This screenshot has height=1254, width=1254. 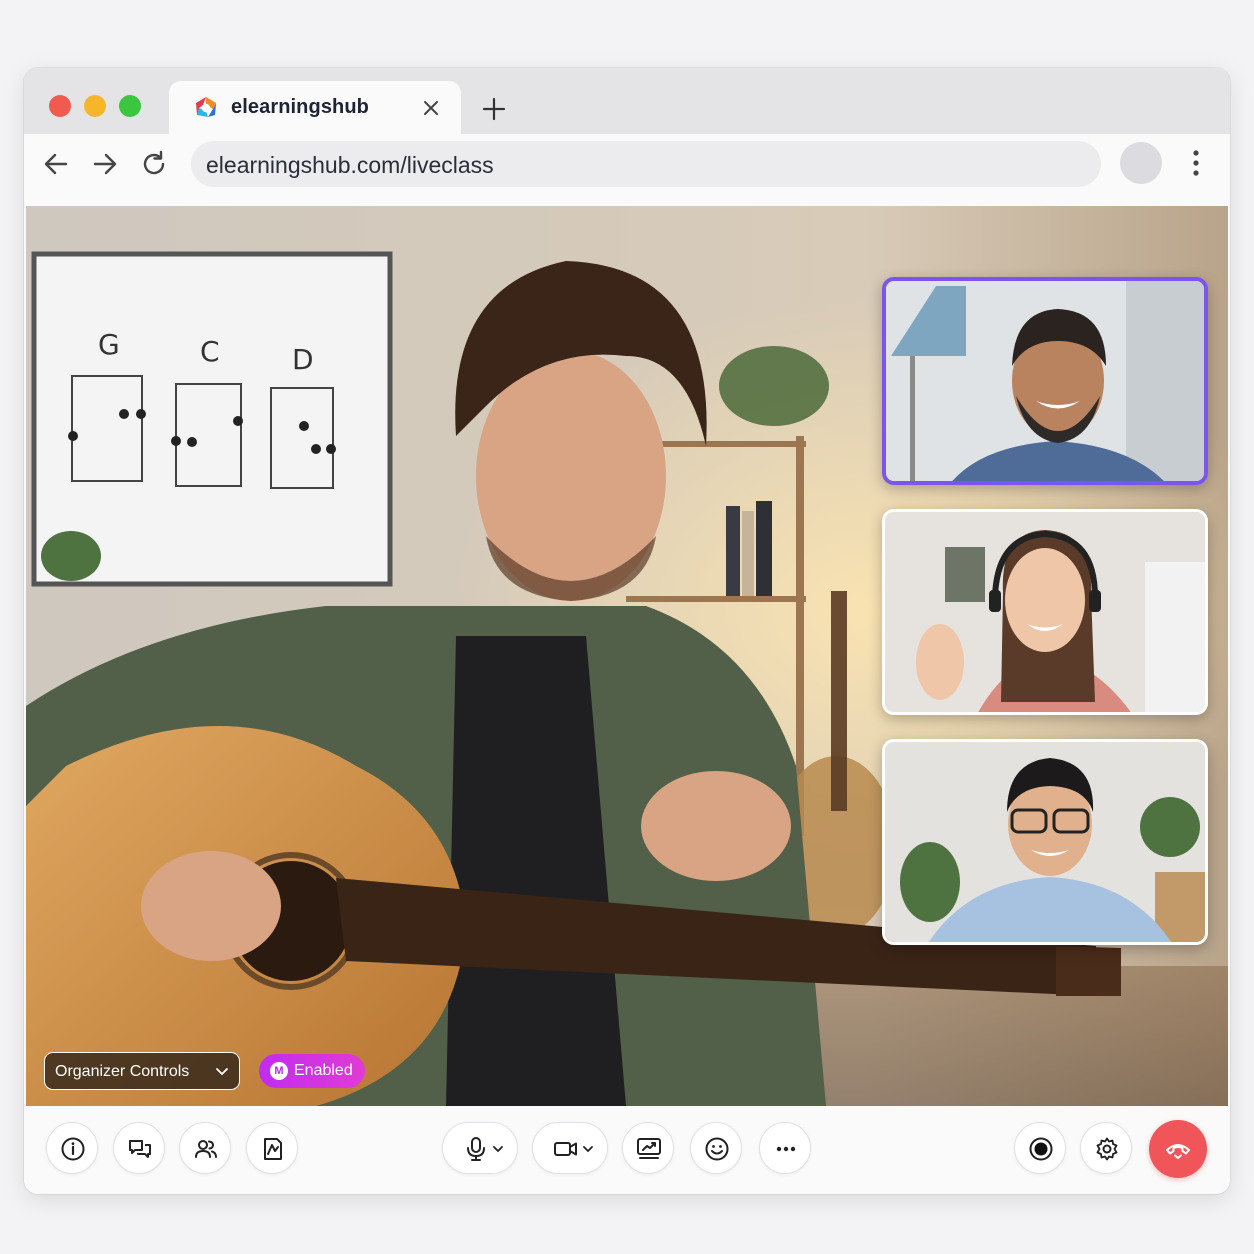 I want to click on microphone-button, so click(x=480, y=1148).